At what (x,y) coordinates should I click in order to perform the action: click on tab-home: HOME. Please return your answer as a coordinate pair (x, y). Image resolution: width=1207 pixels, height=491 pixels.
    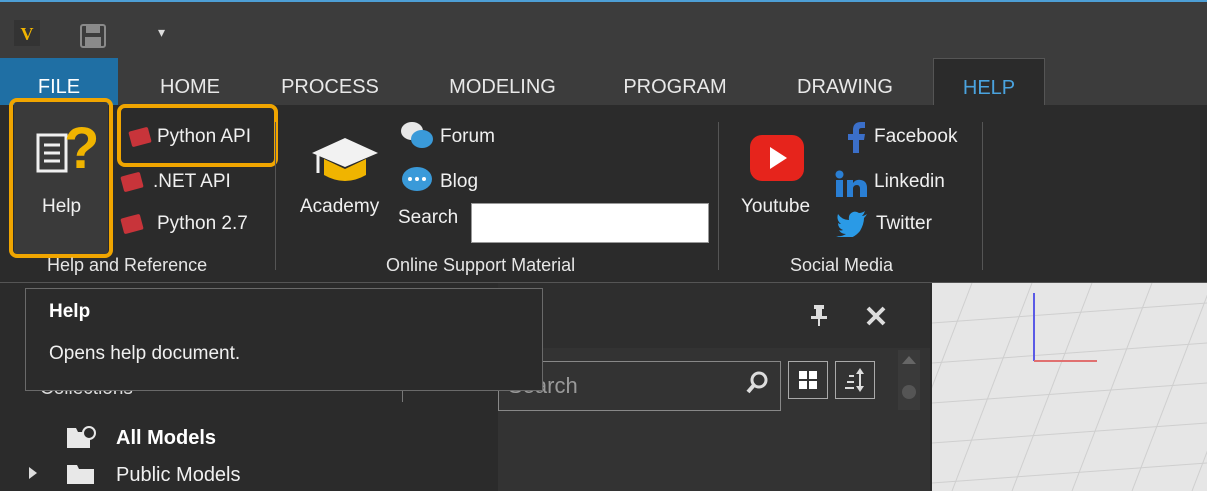
    Looking at the image, I should click on (190, 81).